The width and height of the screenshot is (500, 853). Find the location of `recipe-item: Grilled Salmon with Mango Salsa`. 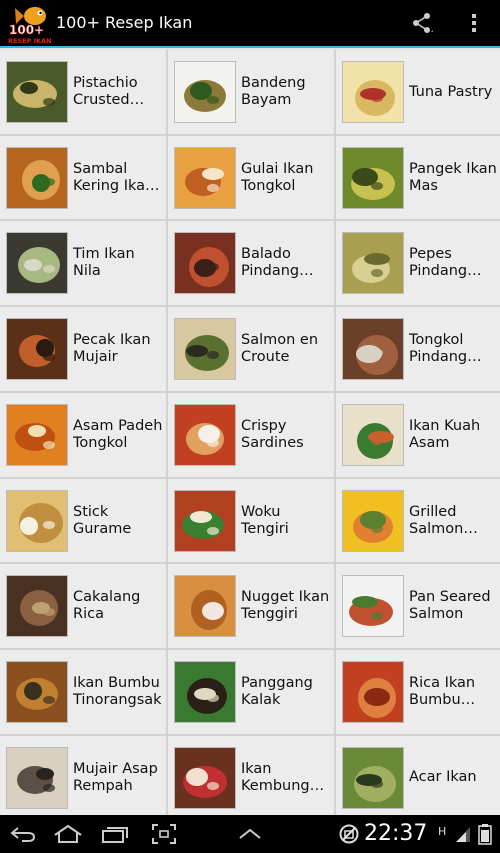

recipe-item: Grilled Salmon with Mango Salsa is located at coordinates (418, 520).